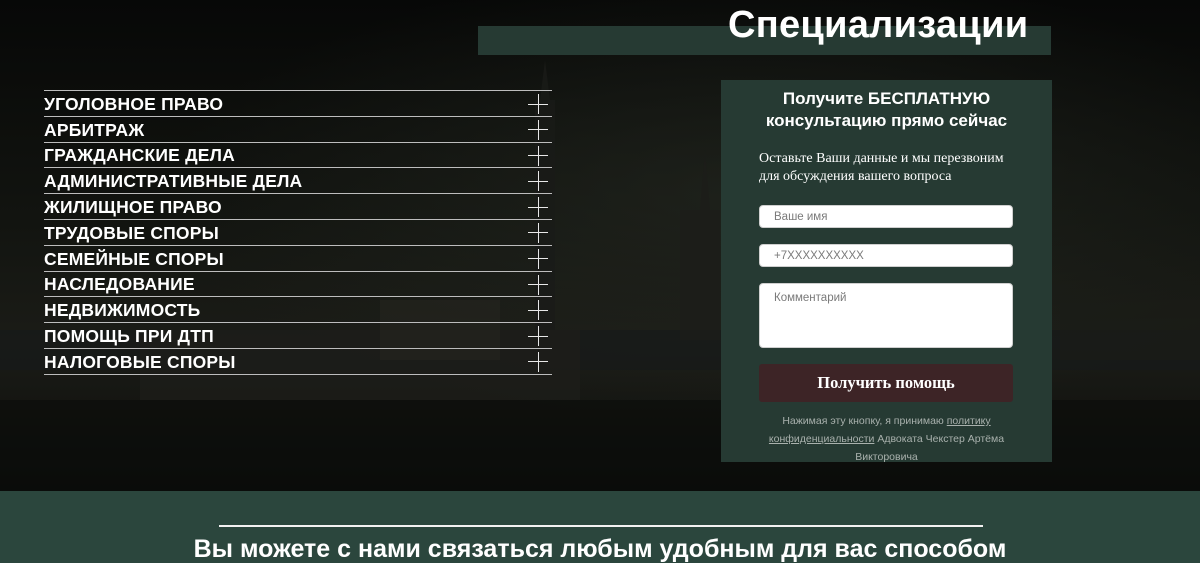 The height and width of the screenshot is (563, 1200). What do you see at coordinates (886, 383) in the screenshot?
I see `get-help-button: Получить помощь` at bounding box center [886, 383].